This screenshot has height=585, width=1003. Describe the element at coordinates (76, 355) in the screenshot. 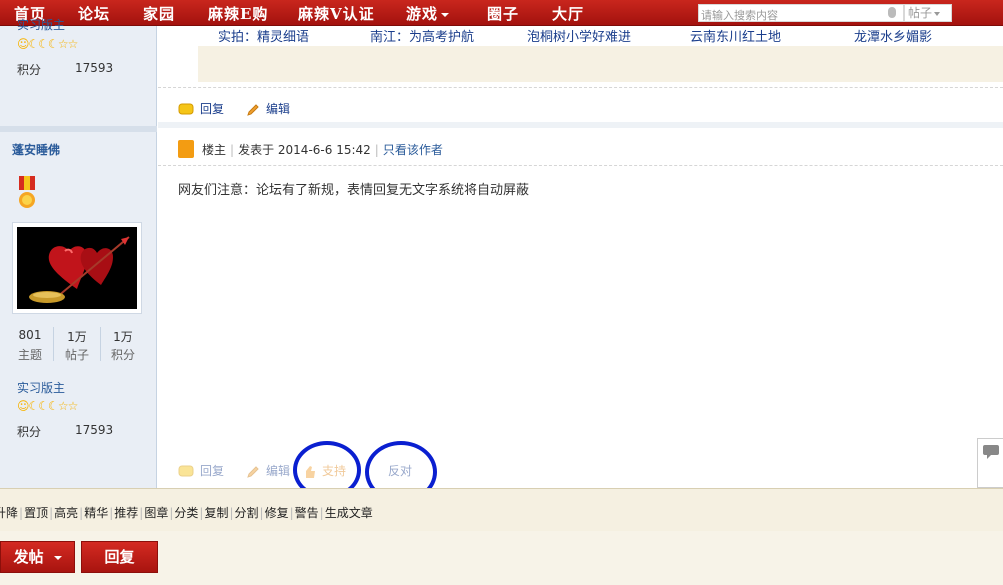

I see `stat-posts-label: 帖子` at that location.